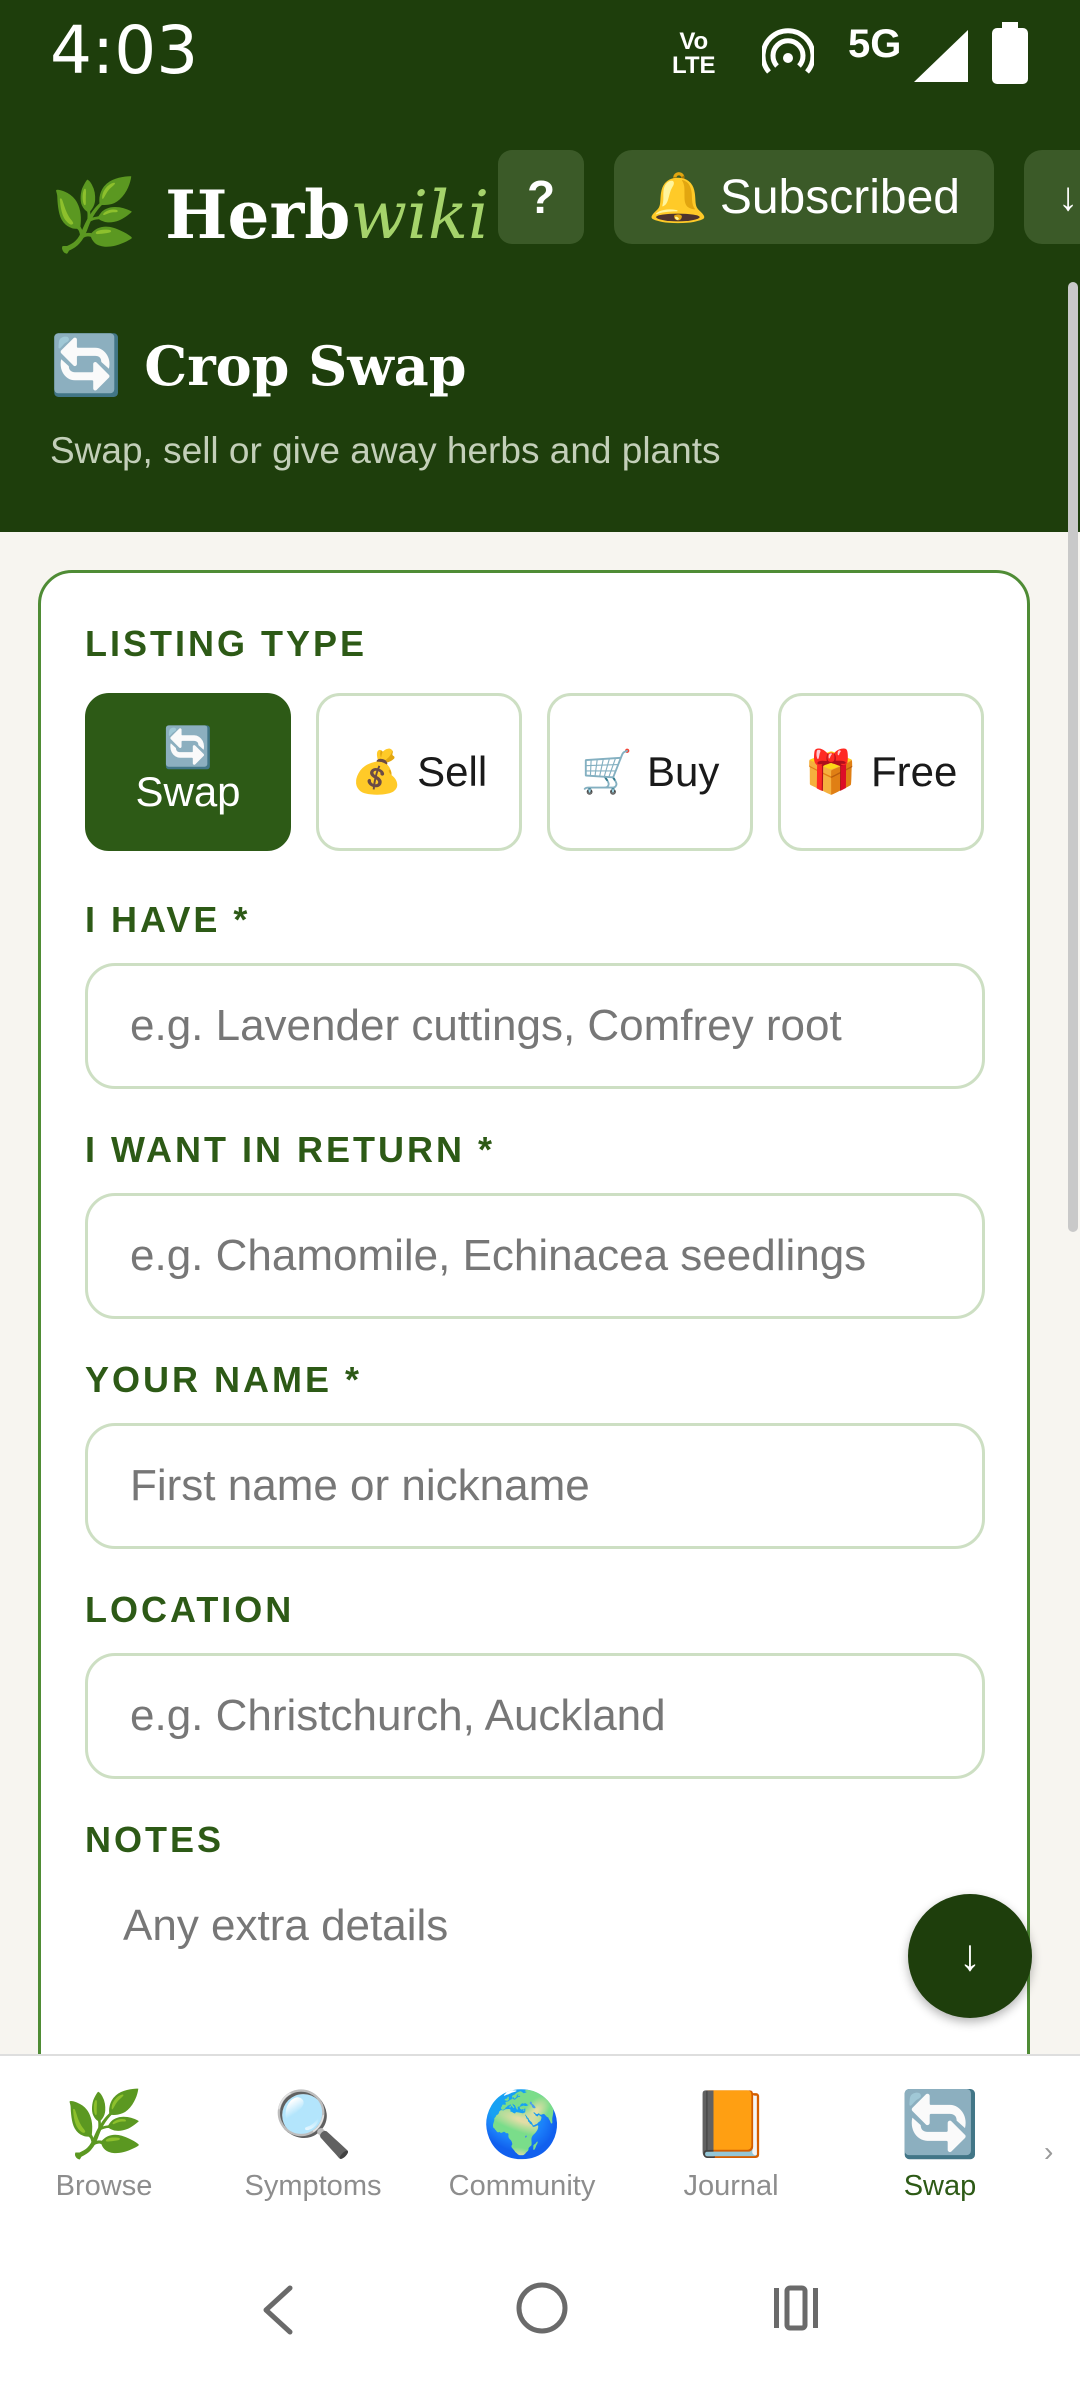  What do you see at coordinates (155, 1839) in the screenshot?
I see `notes-label: NOTES` at bounding box center [155, 1839].